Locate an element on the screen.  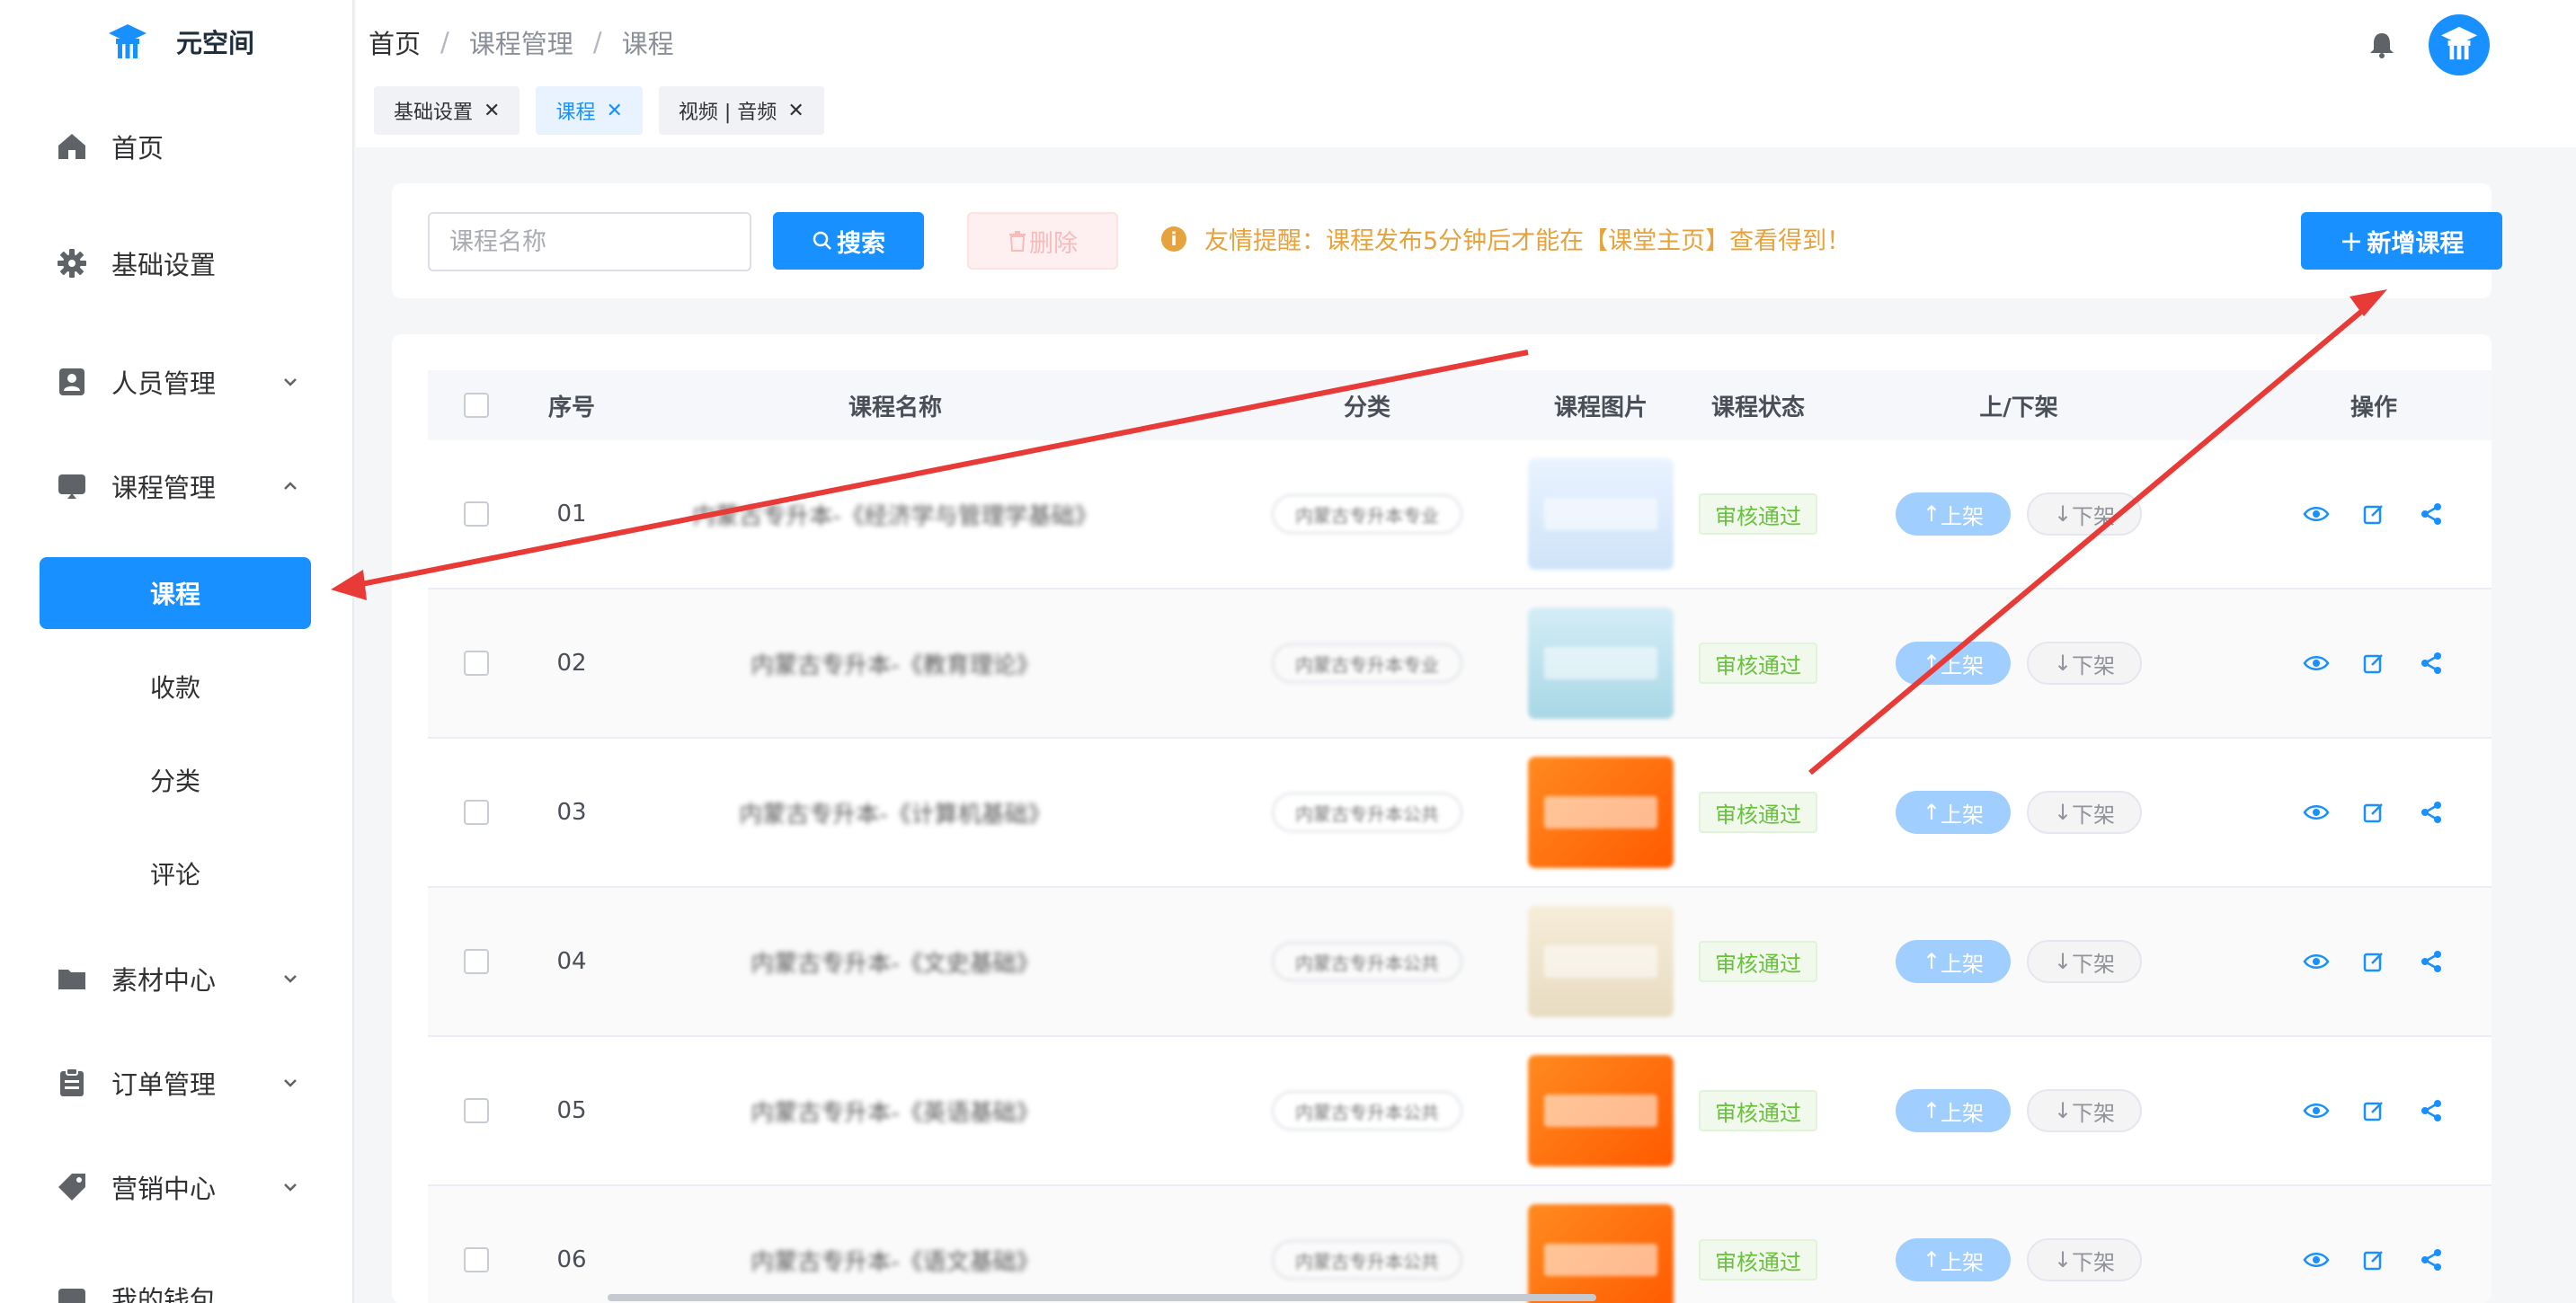
table-row: 04 内蒙古专升本-《文史基础》 内蒙古专升本公共 审核通过 ↑ 上架 ↓ 下架 is located at coordinates (1460, 963).